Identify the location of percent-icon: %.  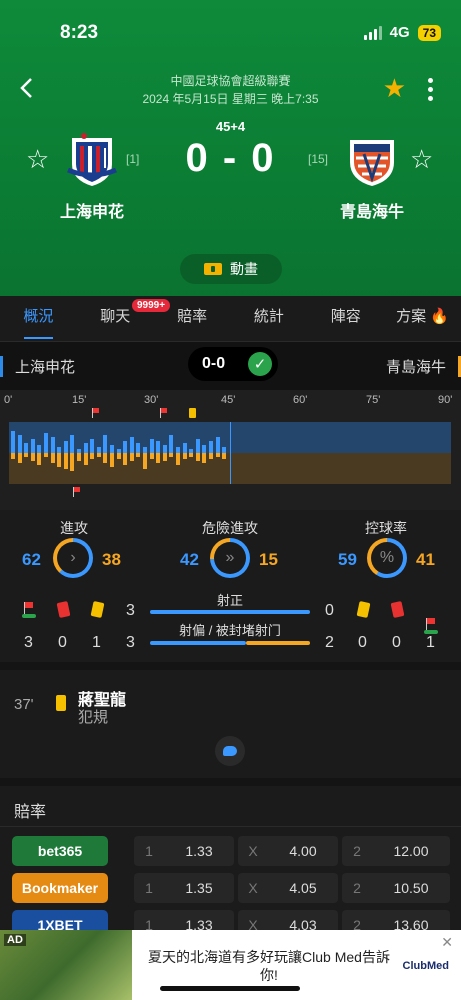
(387, 558).